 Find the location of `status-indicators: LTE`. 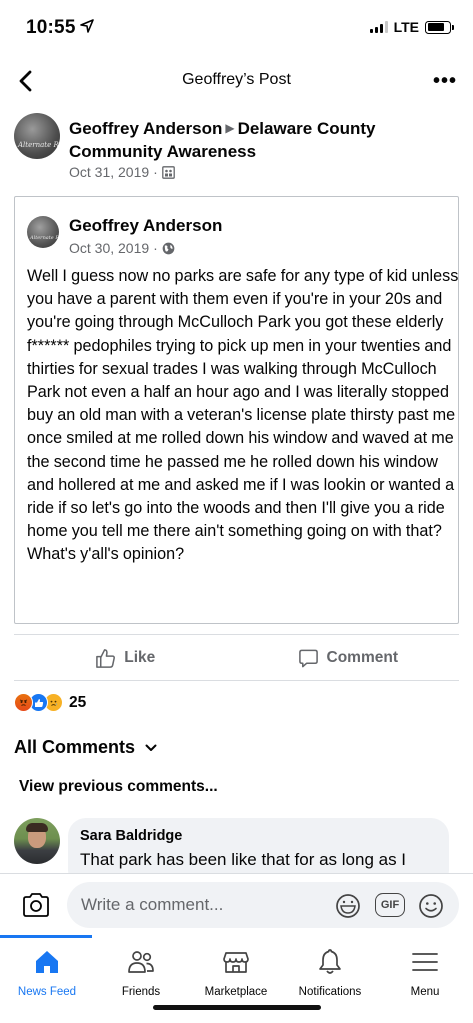

status-indicators: LTE is located at coordinates (411, 27).